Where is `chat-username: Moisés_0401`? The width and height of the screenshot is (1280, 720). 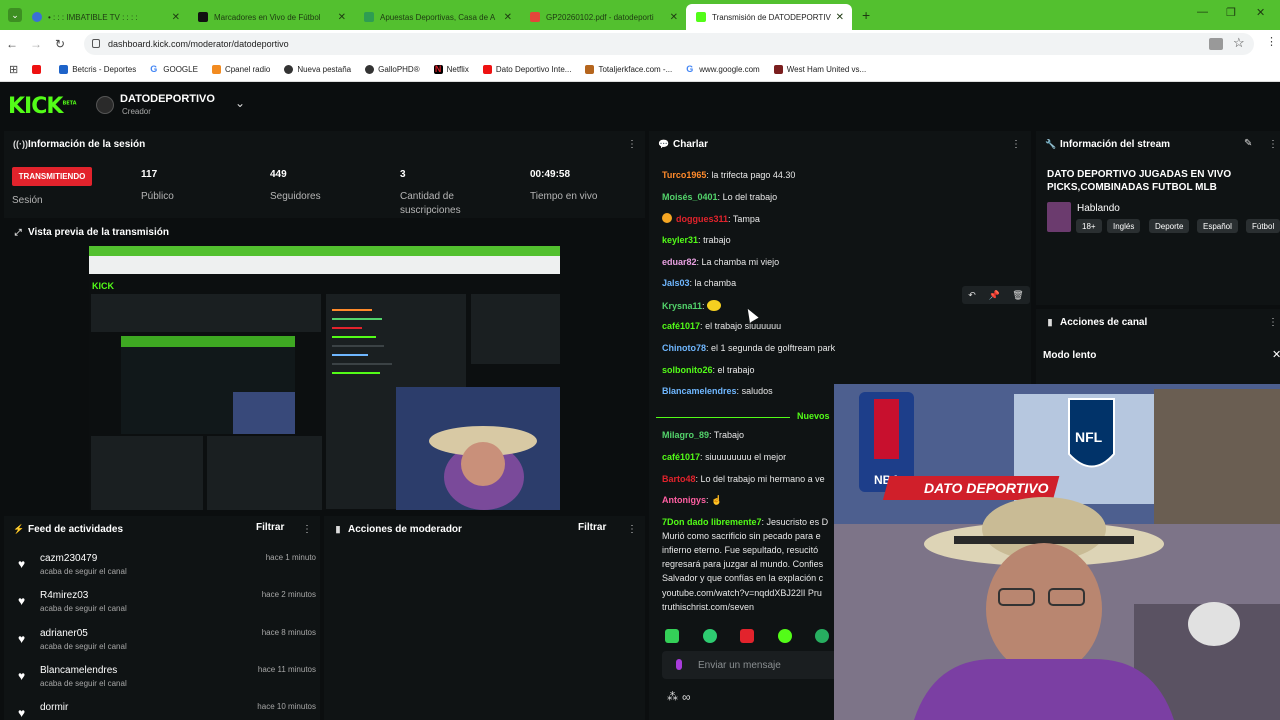 chat-username: Moisés_0401 is located at coordinates (690, 197).